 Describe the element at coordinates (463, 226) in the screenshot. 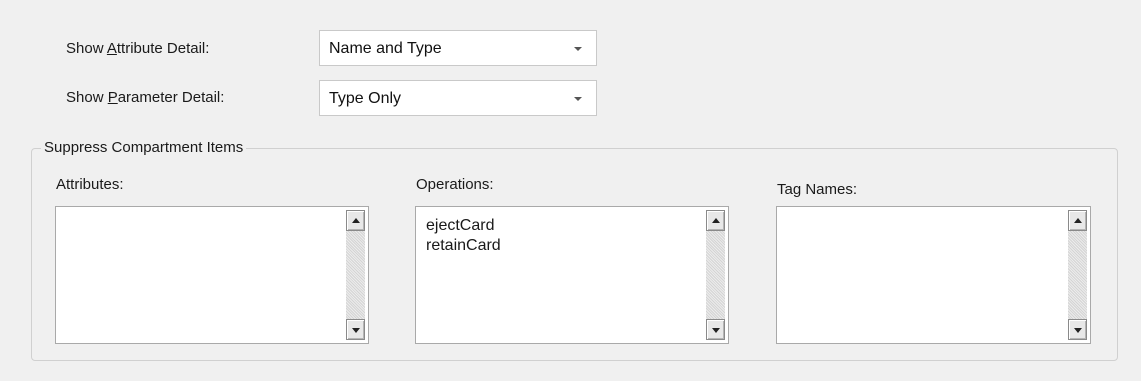

I see `list-item: ejectCard` at that location.